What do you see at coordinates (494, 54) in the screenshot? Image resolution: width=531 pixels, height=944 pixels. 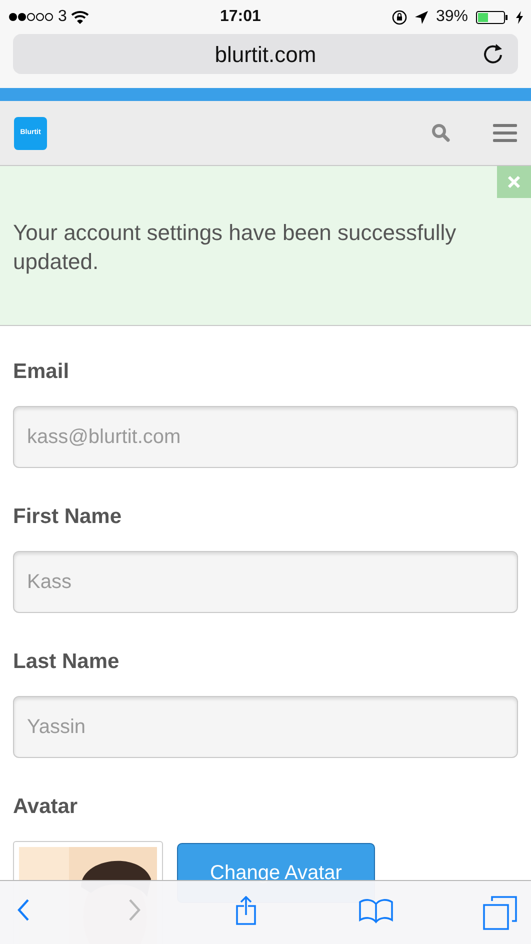 I see `reload-icon` at bounding box center [494, 54].